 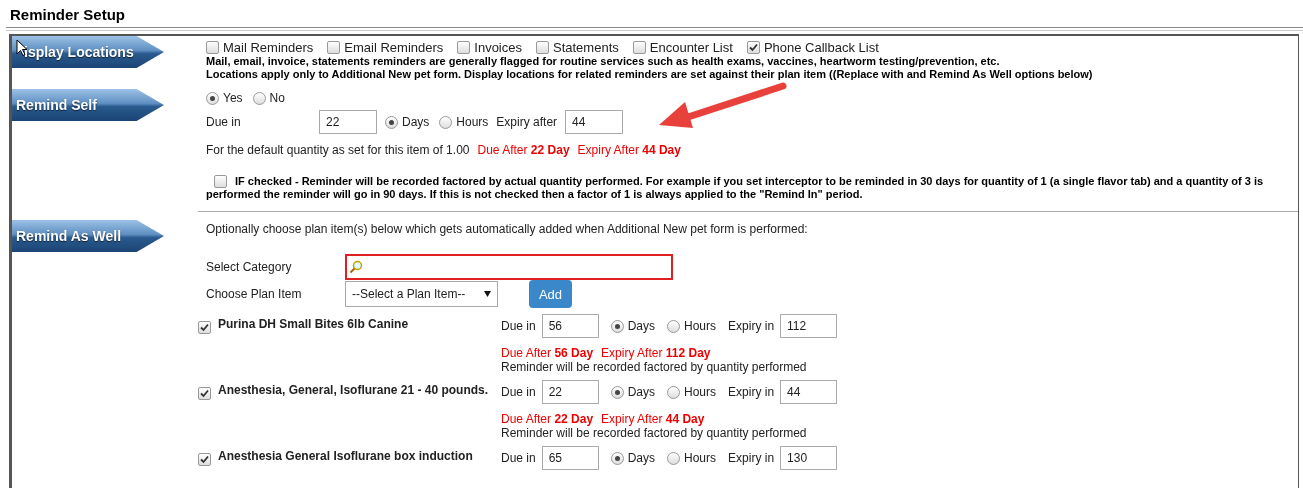 I want to click on field-label: Choose Plan Item, so click(x=254, y=294).